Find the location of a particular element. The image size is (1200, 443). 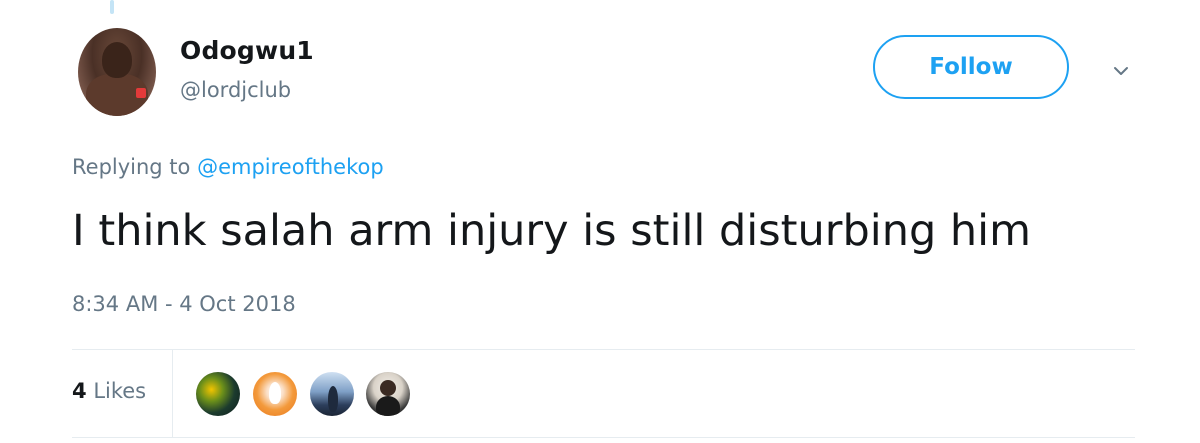

stats-divider-top is located at coordinates (603, 349).